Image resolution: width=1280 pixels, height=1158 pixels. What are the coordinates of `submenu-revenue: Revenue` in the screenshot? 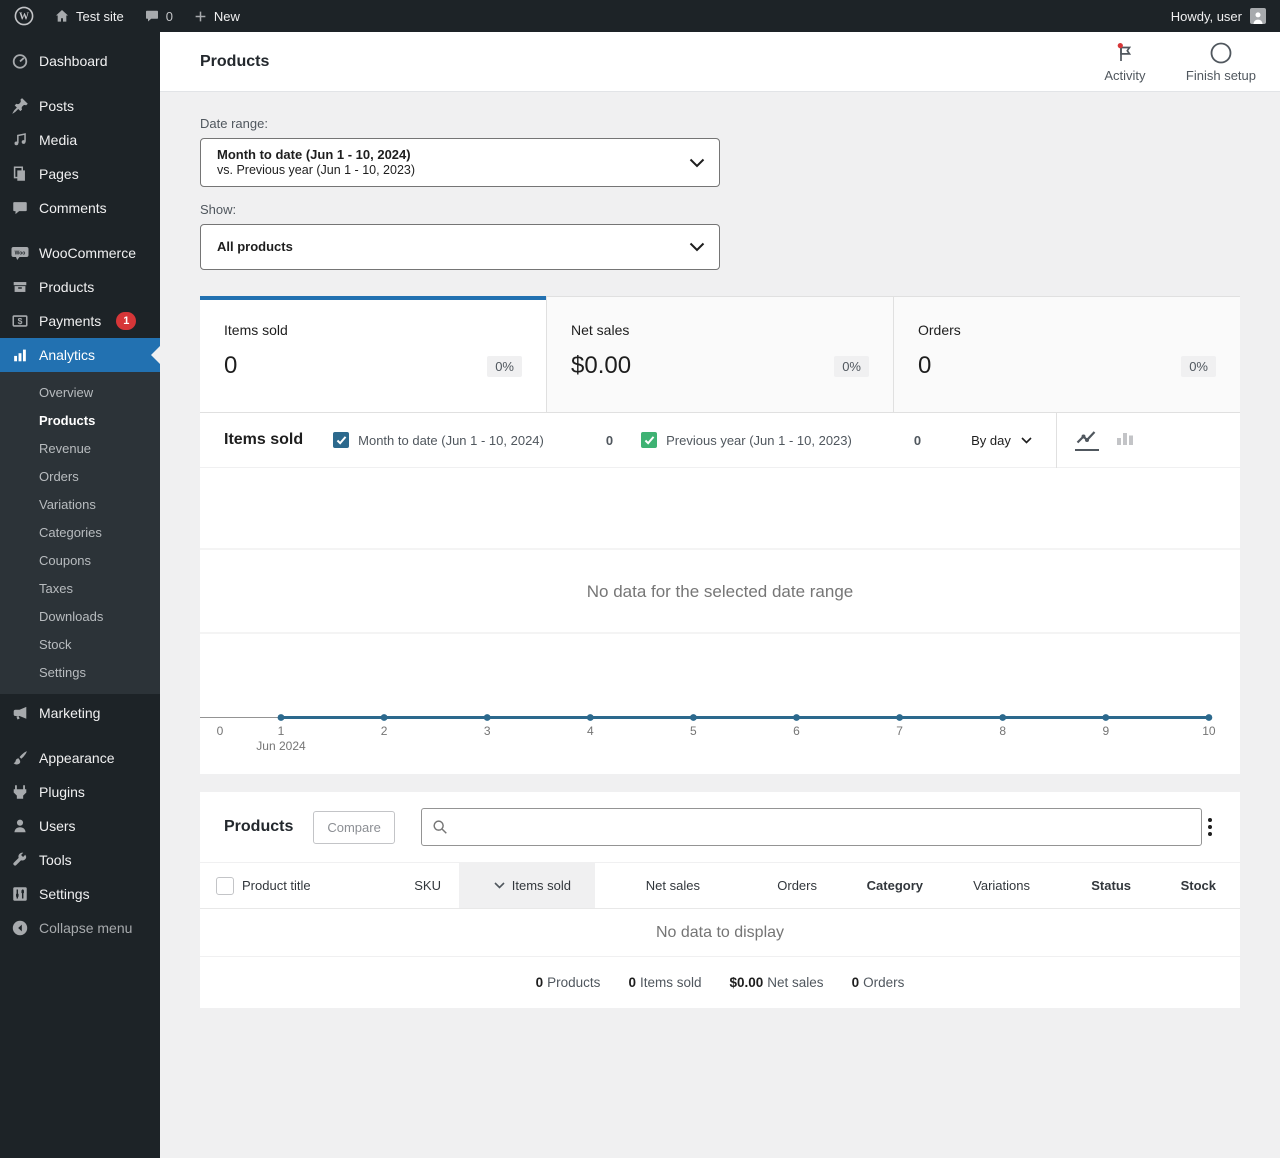 It's located at (80, 449).